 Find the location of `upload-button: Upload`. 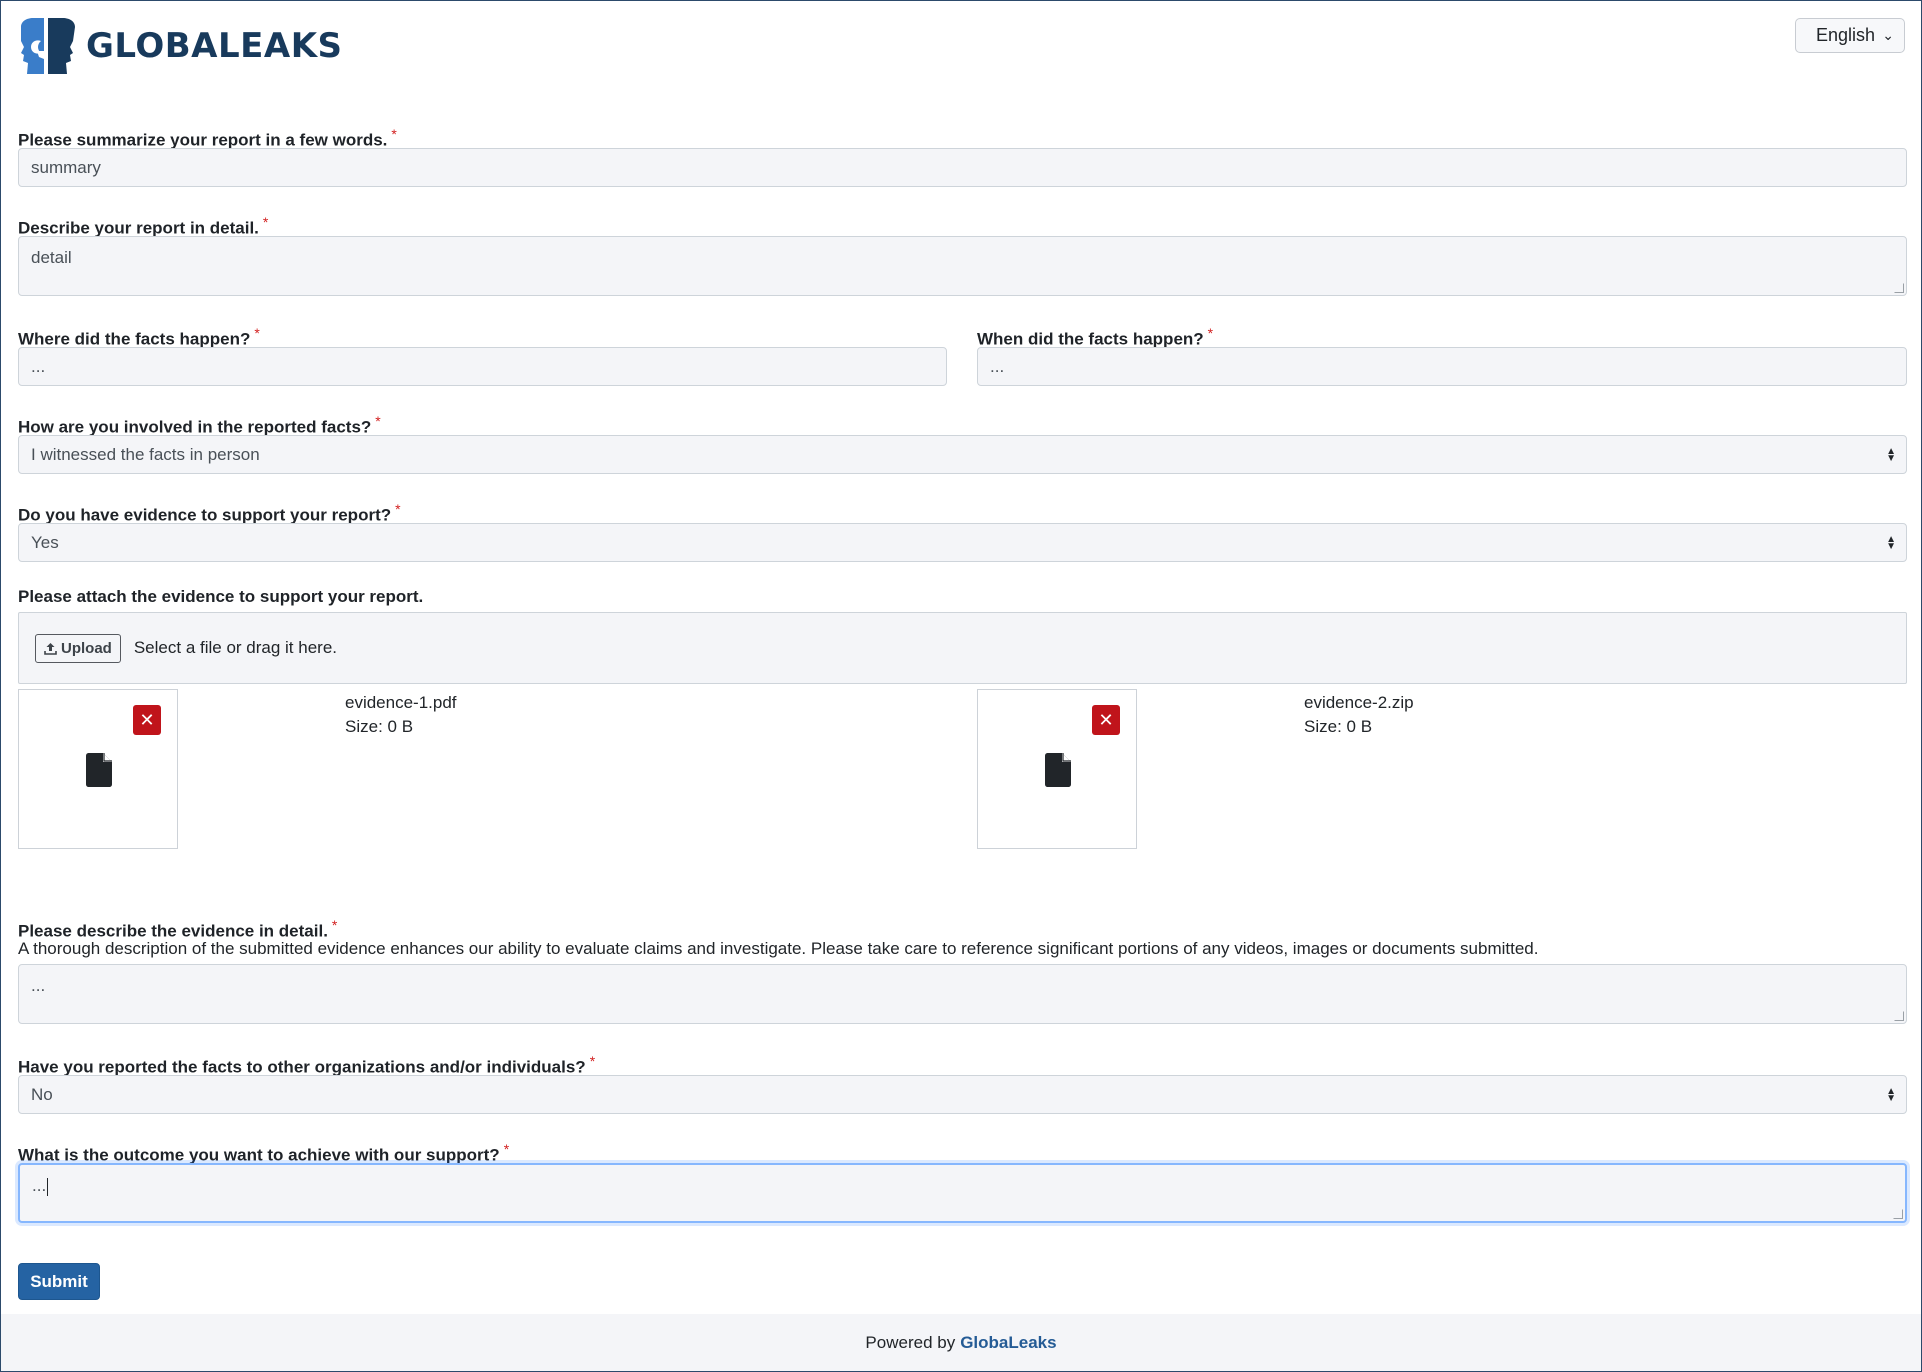

upload-button: Upload is located at coordinates (78, 648).